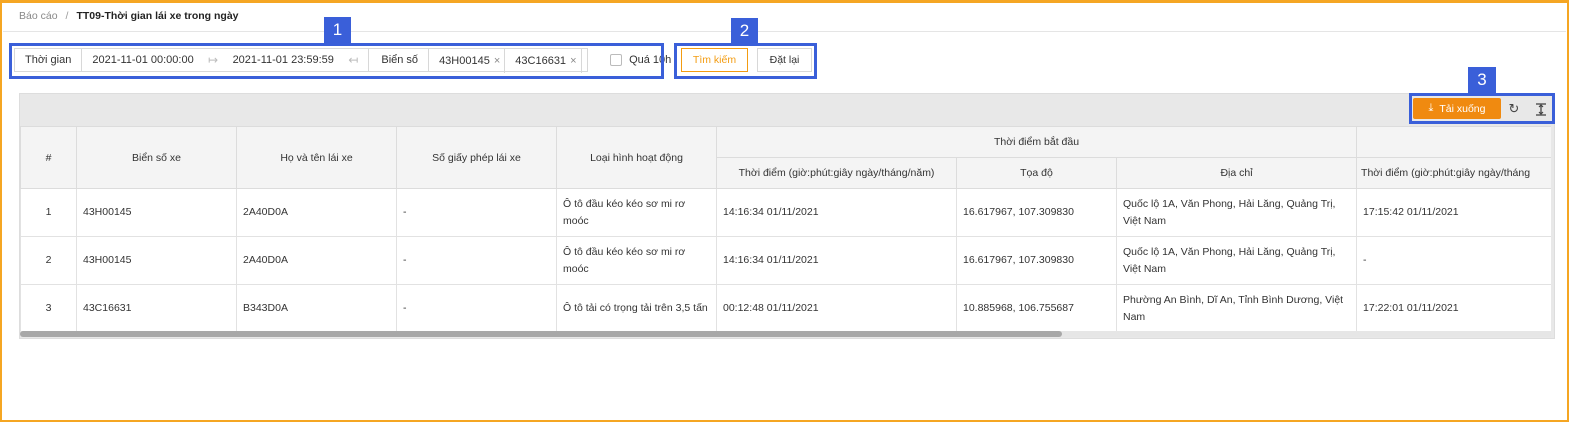 The height and width of the screenshot is (422, 1569). What do you see at coordinates (745, 61) in the screenshot?
I see `callout-box-actions` at bounding box center [745, 61].